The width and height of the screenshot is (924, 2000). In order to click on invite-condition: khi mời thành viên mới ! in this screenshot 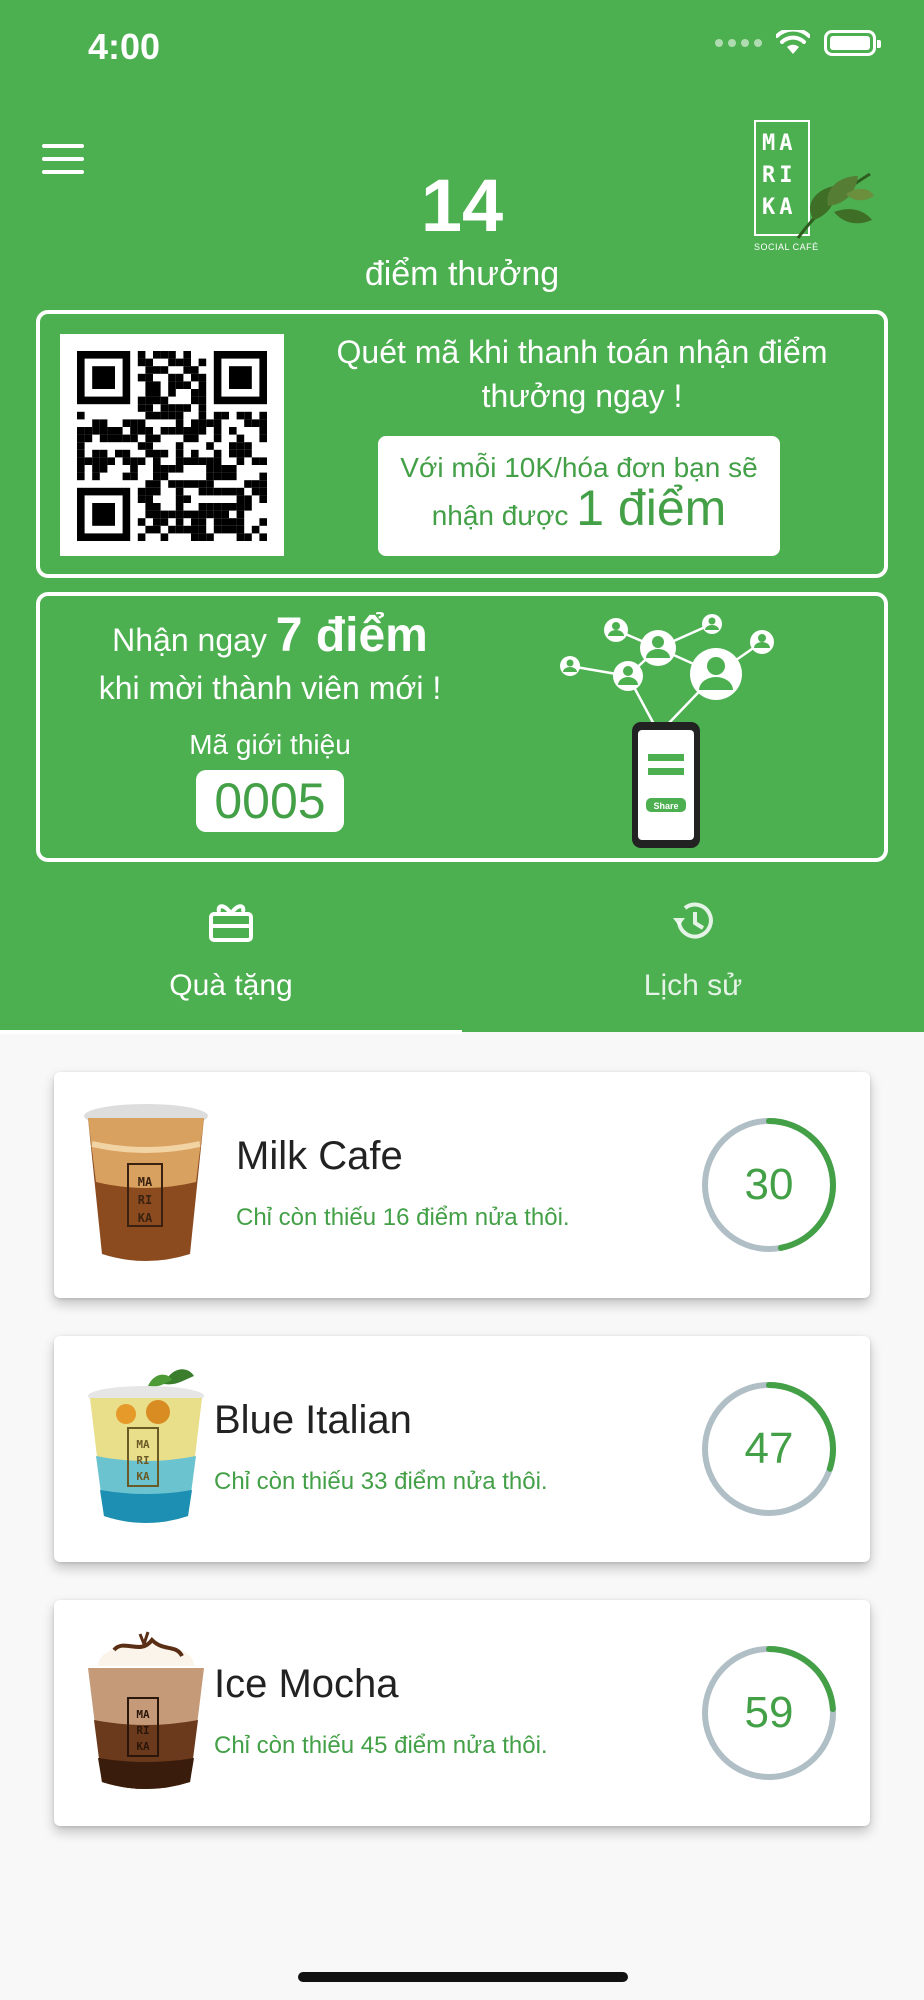, I will do `click(270, 688)`.